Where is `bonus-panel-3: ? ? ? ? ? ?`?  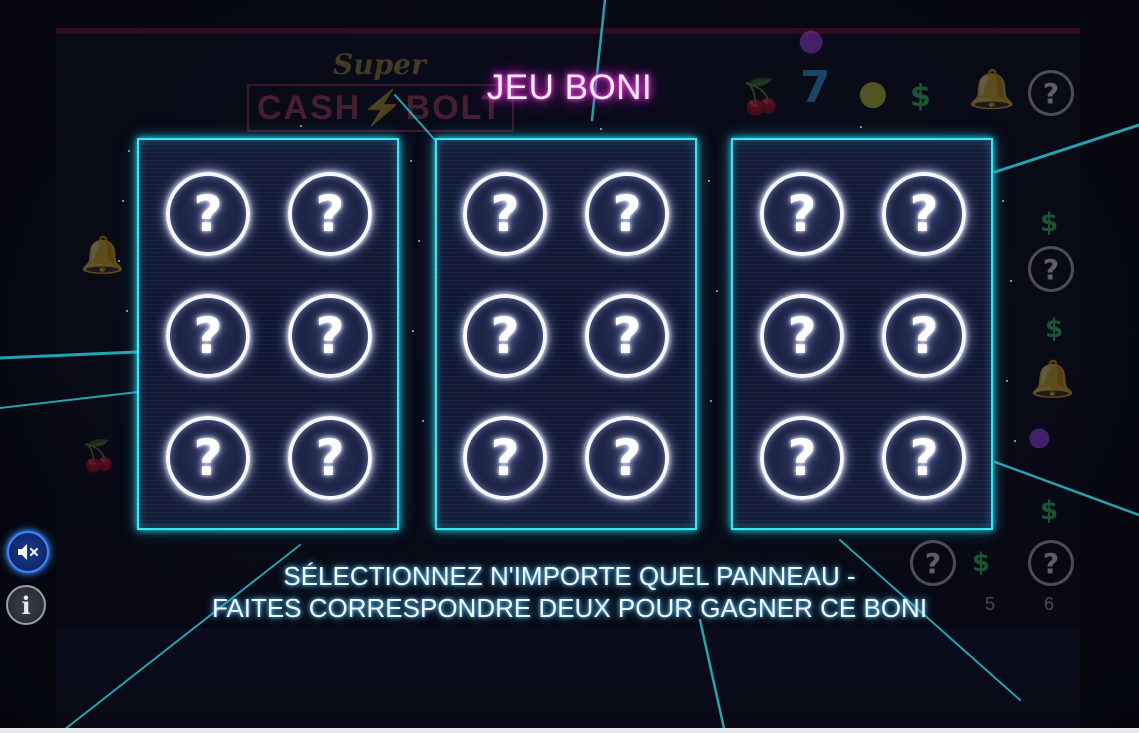
bonus-panel-3: ? ? ? ? ? ? is located at coordinates (862, 334).